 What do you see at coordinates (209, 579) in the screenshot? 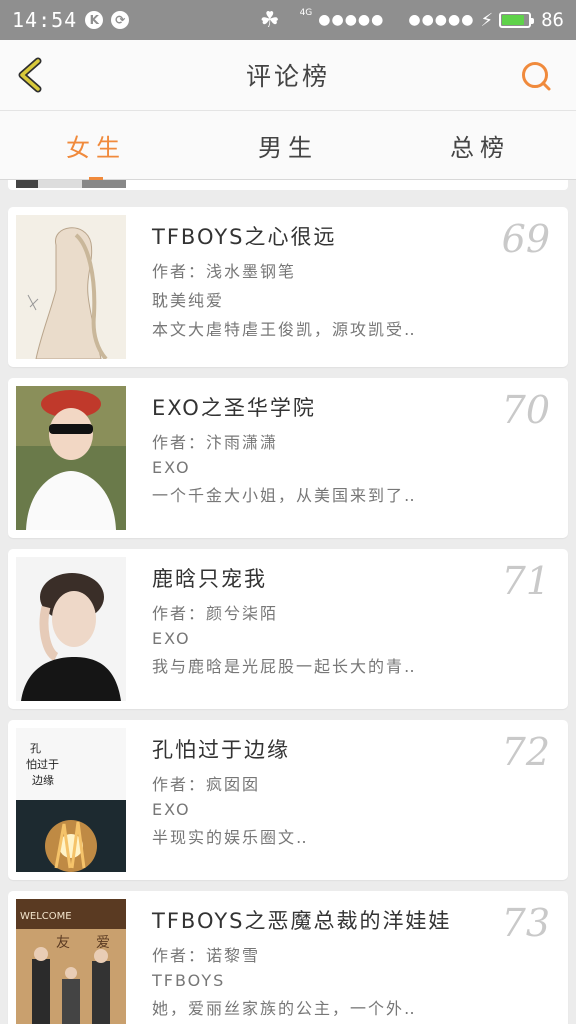
I see `book-title: 鹿晗只宠我` at bounding box center [209, 579].